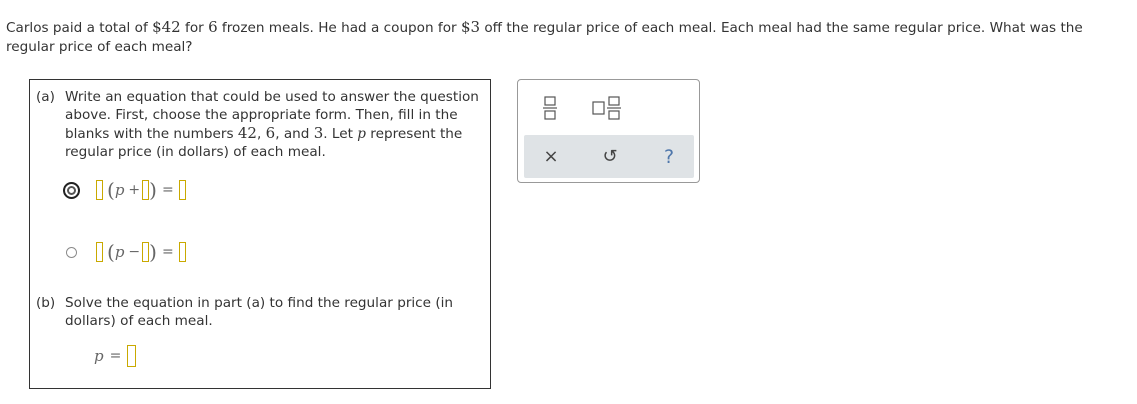  Describe the element at coordinates (79, 28) in the screenshot. I see `problem-text: Carlos paid a total of` at that location.